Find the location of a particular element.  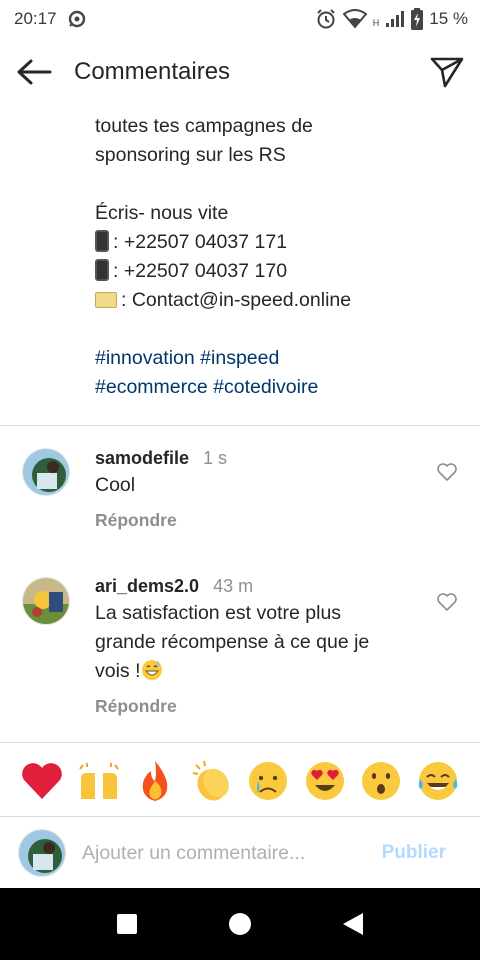

status-time: 20:17 is located at coordinates (35, 18).